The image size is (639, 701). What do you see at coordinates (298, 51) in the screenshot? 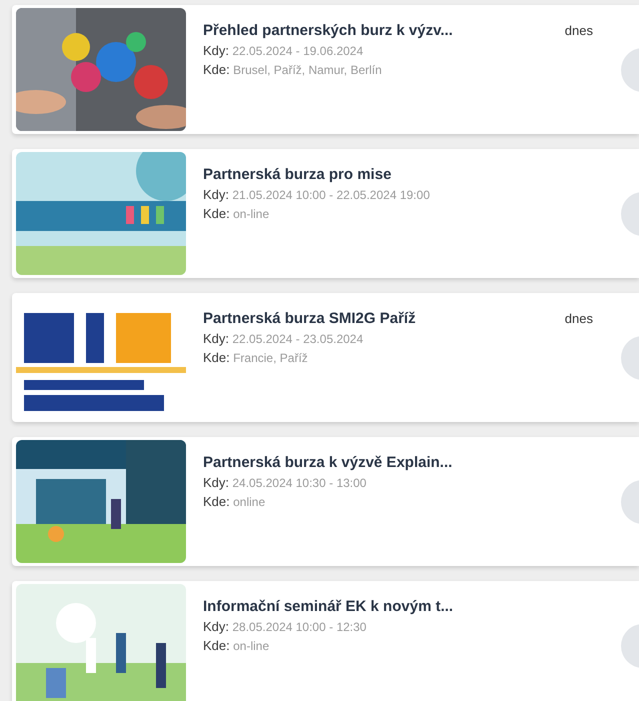
I see `event-date: 22.05.2024 - 19.06.2024` at bounding box center [298, 51].